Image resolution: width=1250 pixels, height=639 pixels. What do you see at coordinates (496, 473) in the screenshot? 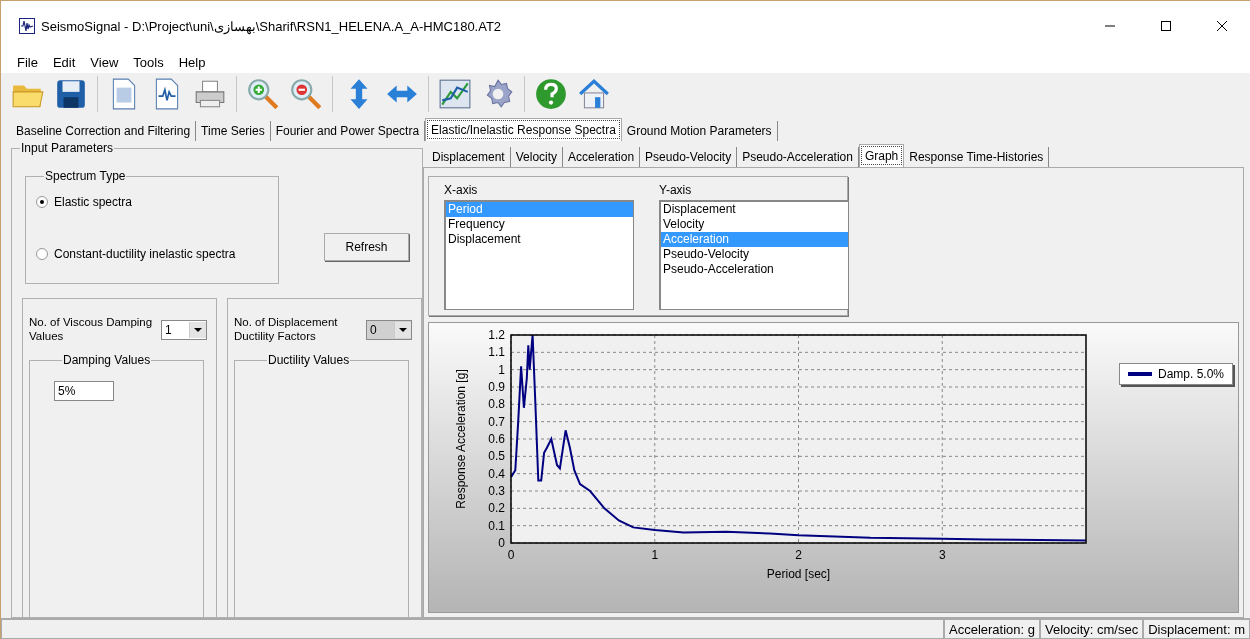
I see `axis-tick-label: 0.4` at bounding box center [496, 473].